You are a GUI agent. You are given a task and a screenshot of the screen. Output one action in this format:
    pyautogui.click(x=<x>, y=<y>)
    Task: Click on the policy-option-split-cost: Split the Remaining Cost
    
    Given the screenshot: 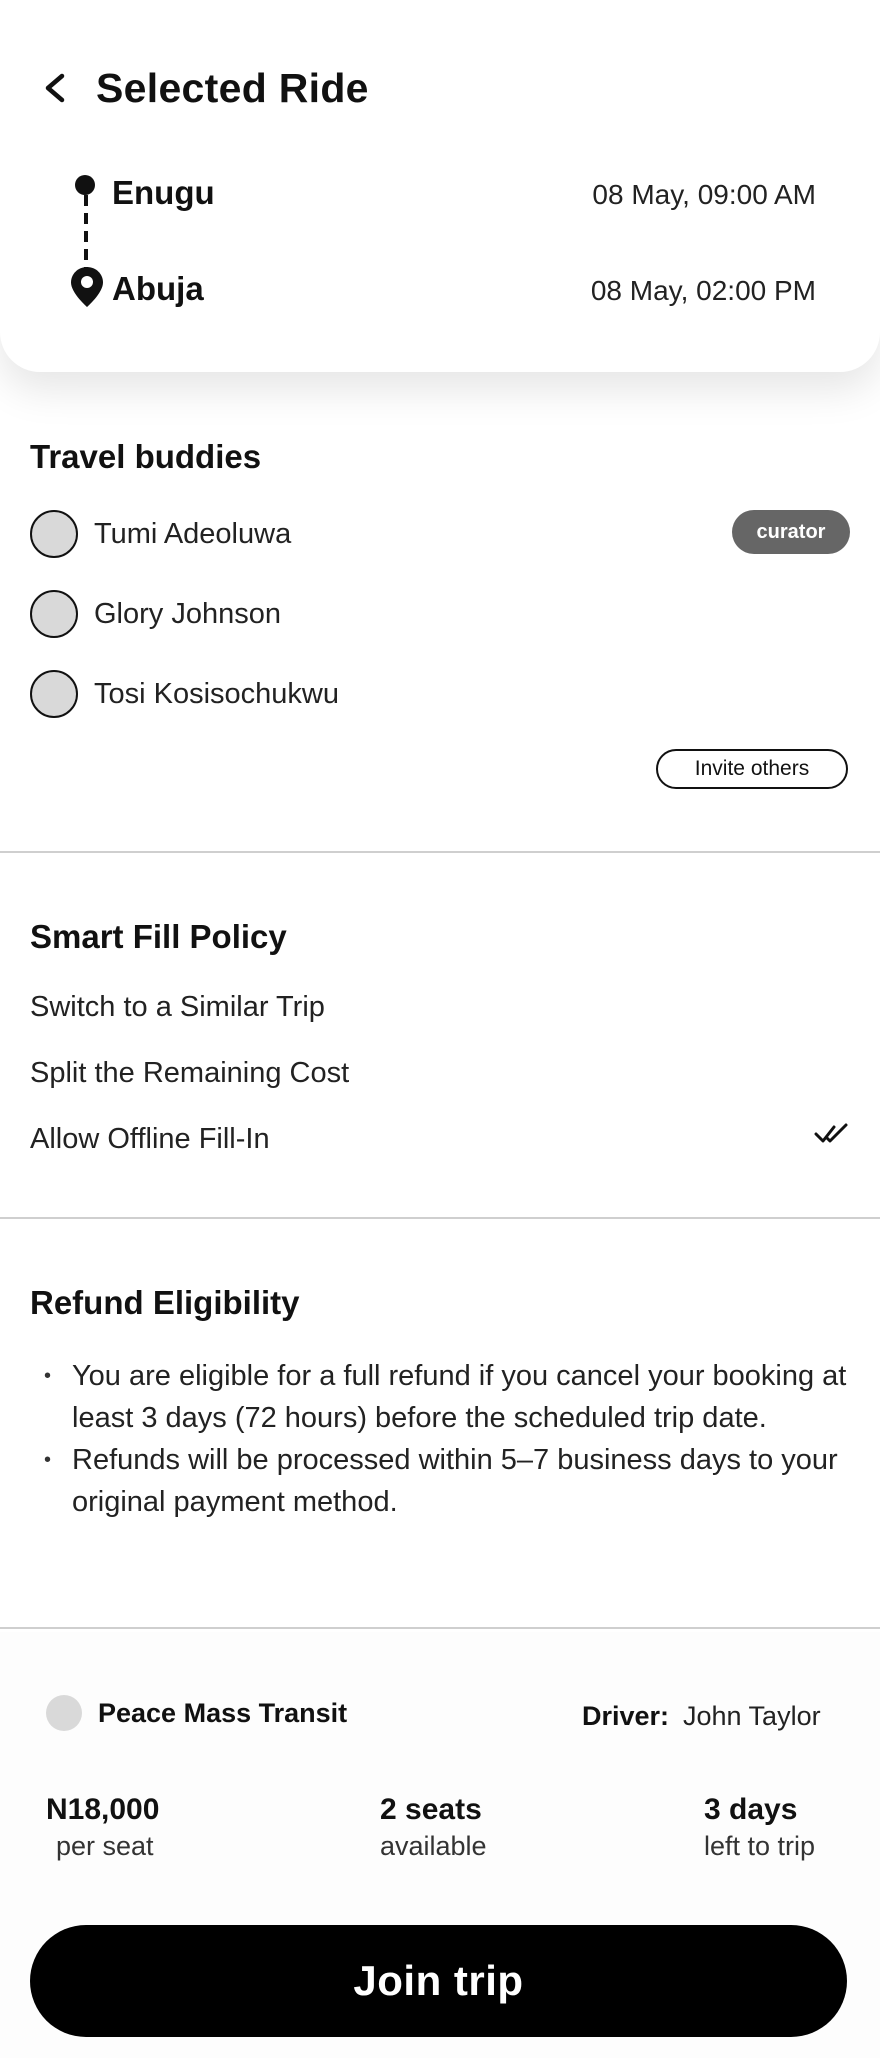 What is the action you would take?
    pyautogui.click(x=440, y=1073)
    